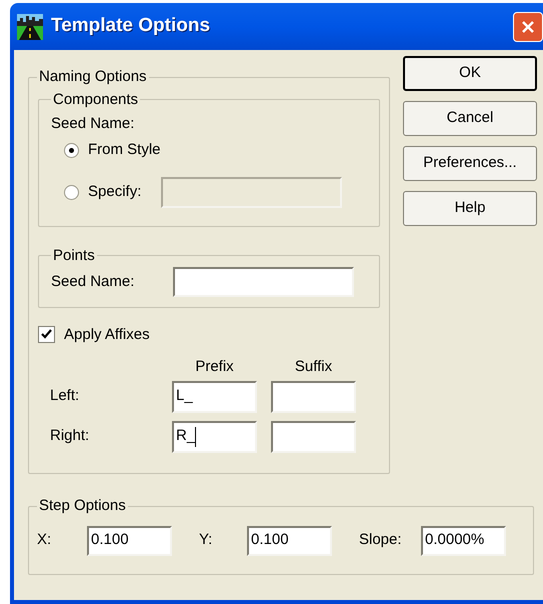 Image resolution: width=543 pixels, height=604 pixels. Describe the element at coordinates (74, 256) in the screenshot. I see `group-title: Points` at that location.